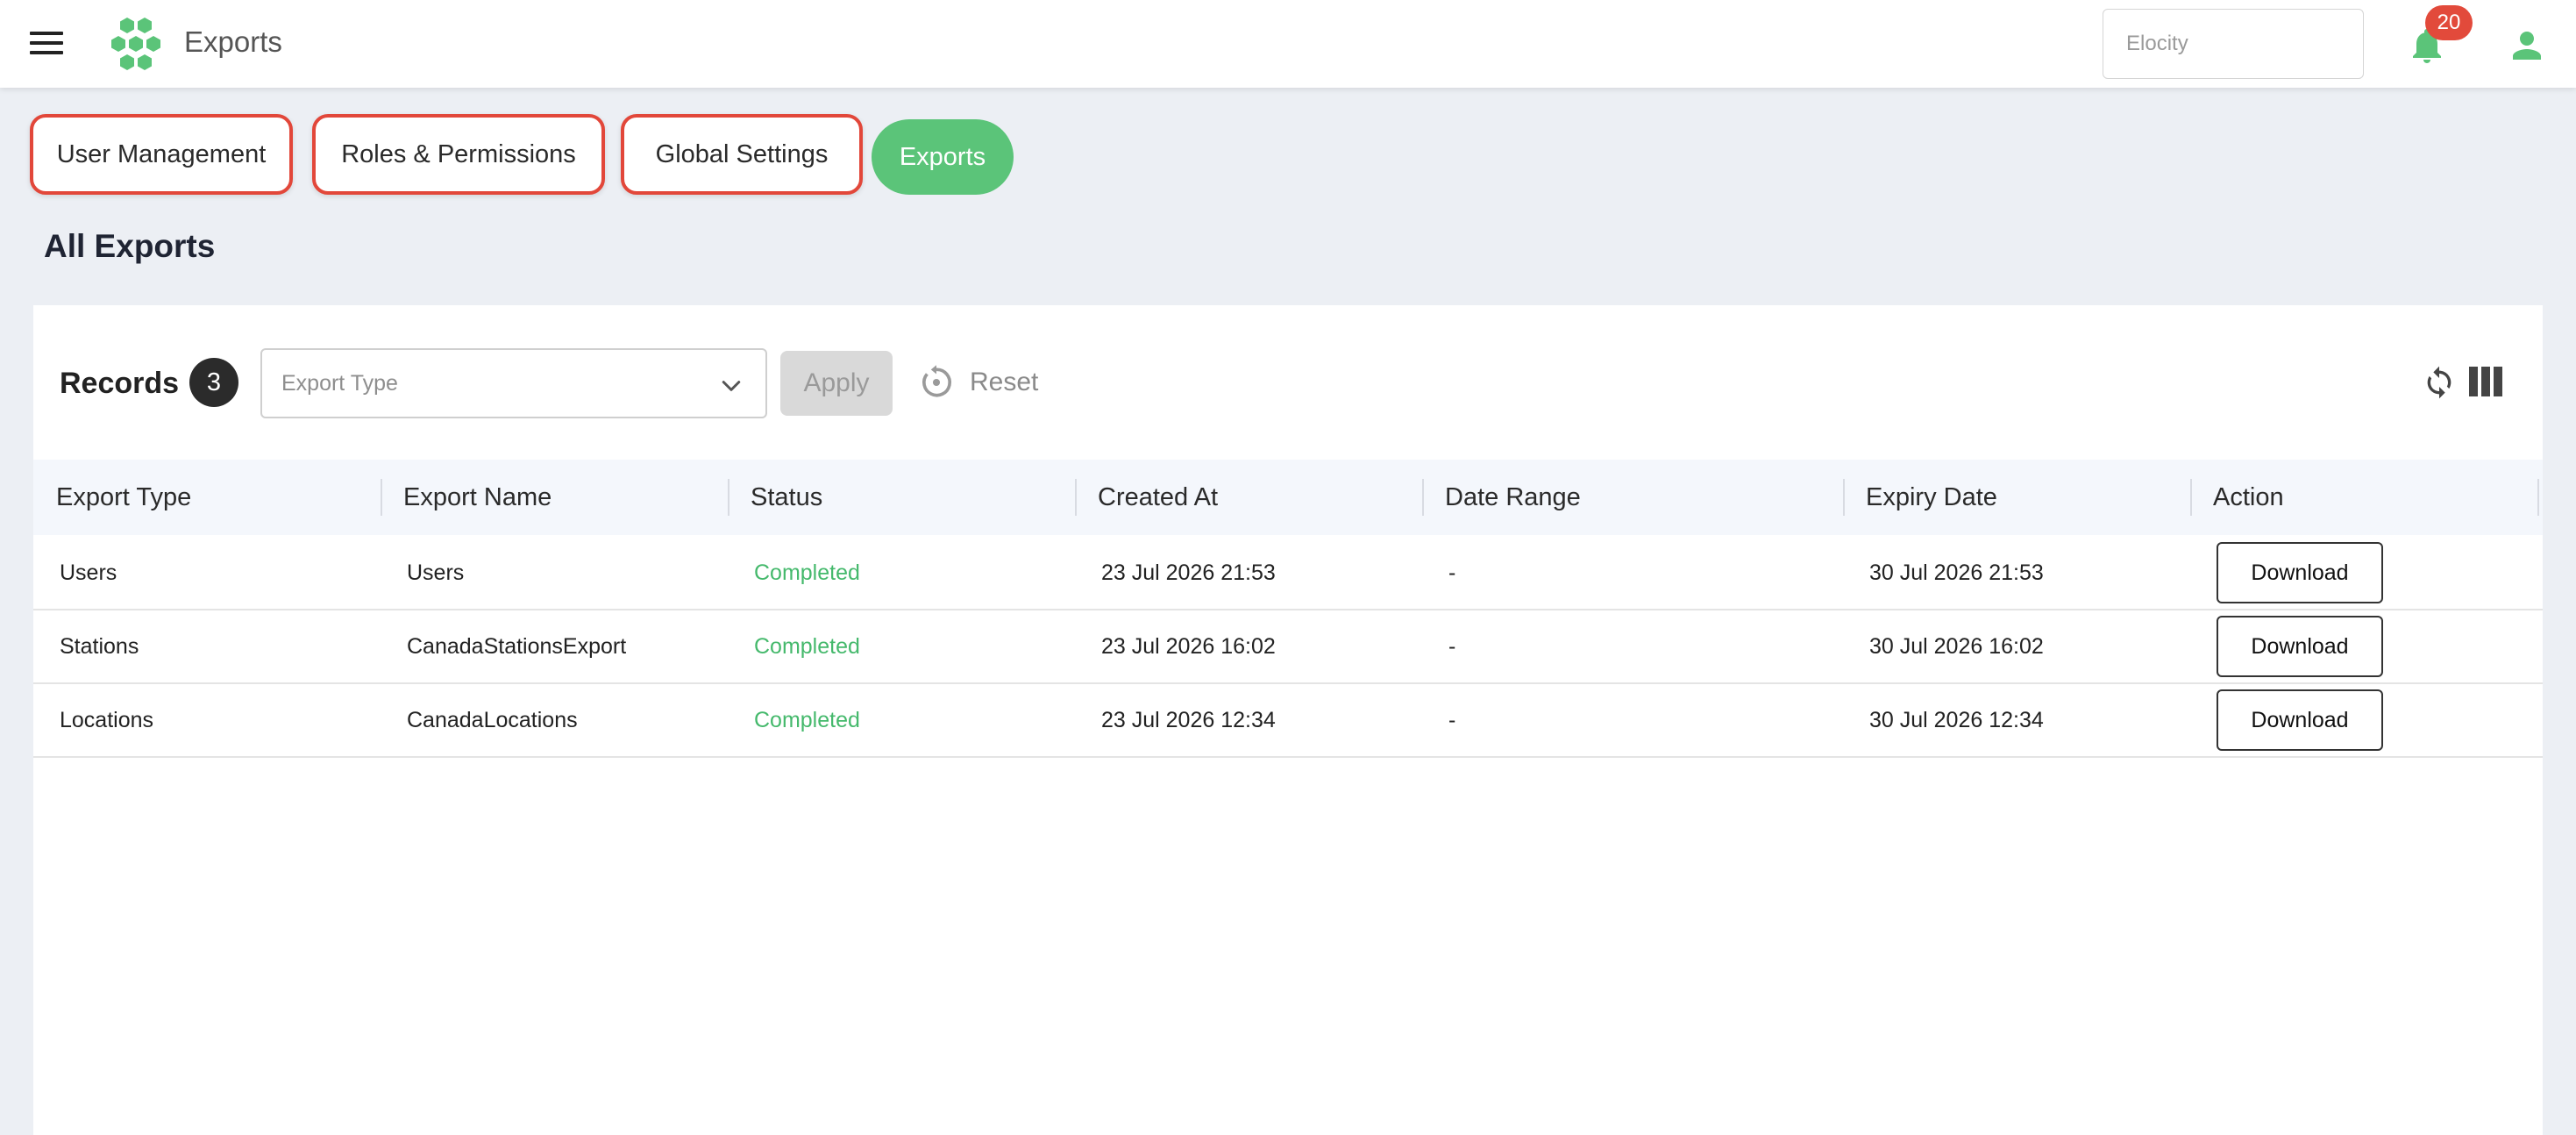  What do you see at coordinates (436, 572) in the screenshot?
I see `cell-export-name: Users` at bounding box center [436, 572].